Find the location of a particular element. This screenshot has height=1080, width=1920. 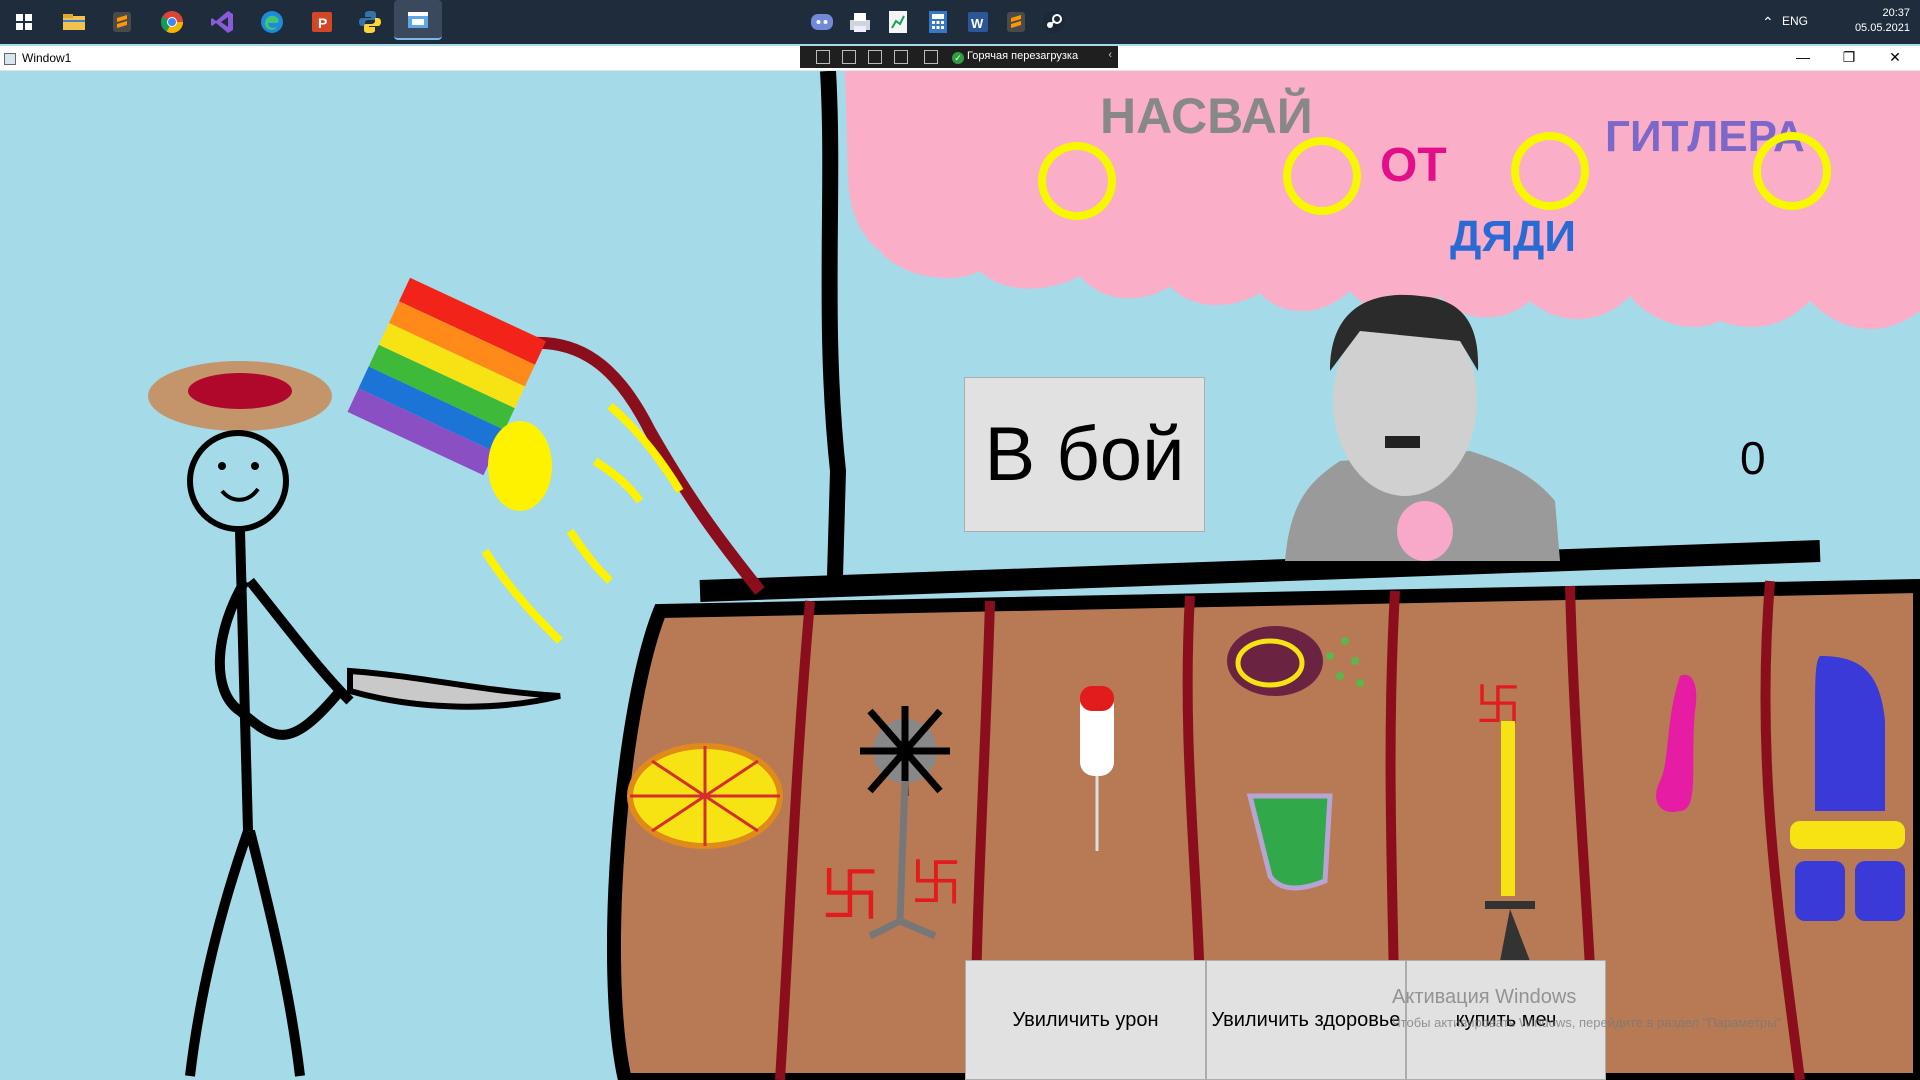

pizza-slices is located at coordinates (705, 796).